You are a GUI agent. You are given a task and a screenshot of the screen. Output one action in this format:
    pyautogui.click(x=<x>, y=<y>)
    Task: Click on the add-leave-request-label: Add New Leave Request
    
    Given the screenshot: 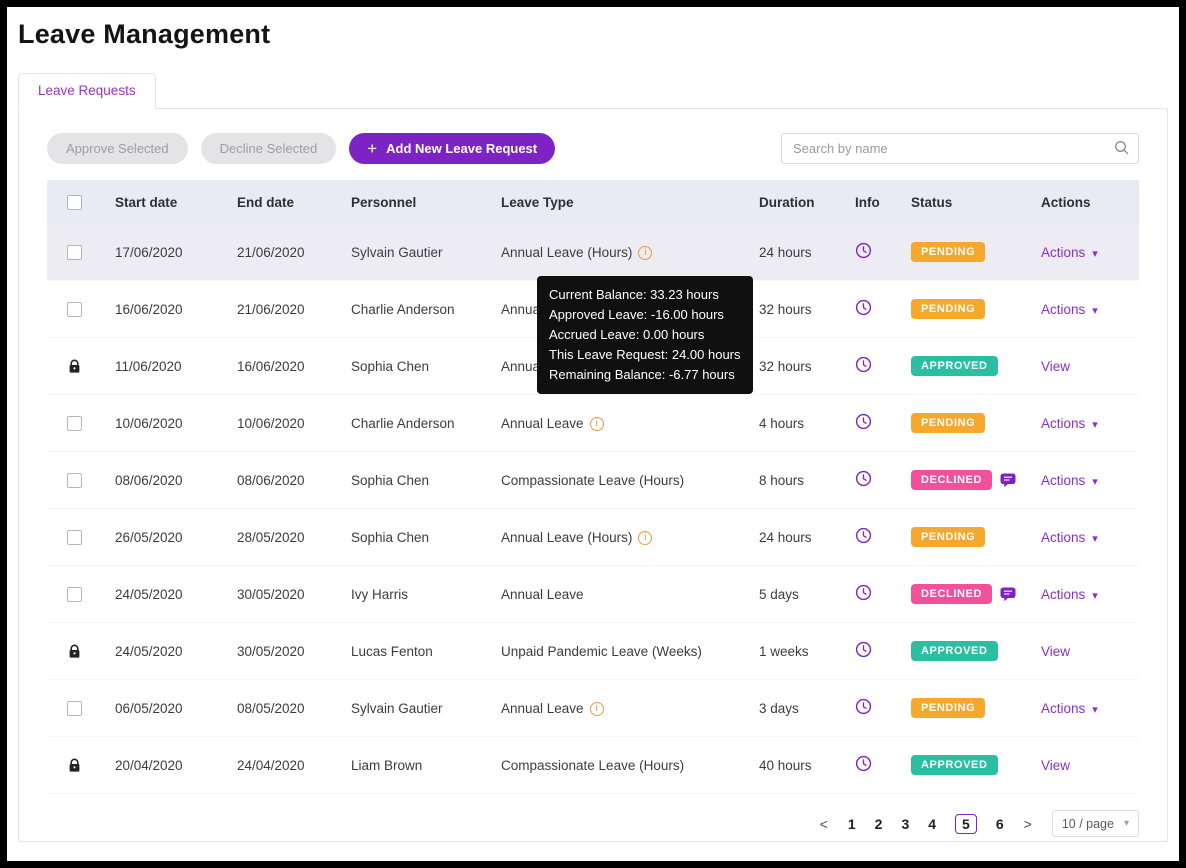 What is the action you would take?
    pyautogui.click(x=462, y=148)
    